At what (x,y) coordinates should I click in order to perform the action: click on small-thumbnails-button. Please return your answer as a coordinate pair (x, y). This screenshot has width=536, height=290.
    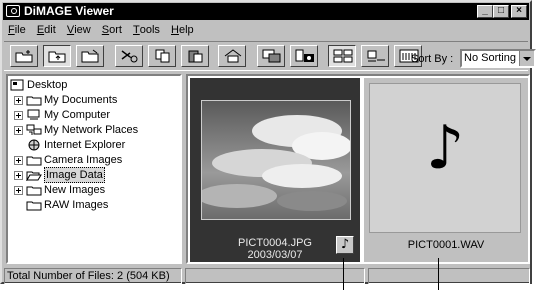
    Looking at the image, I should click on (375, 56).